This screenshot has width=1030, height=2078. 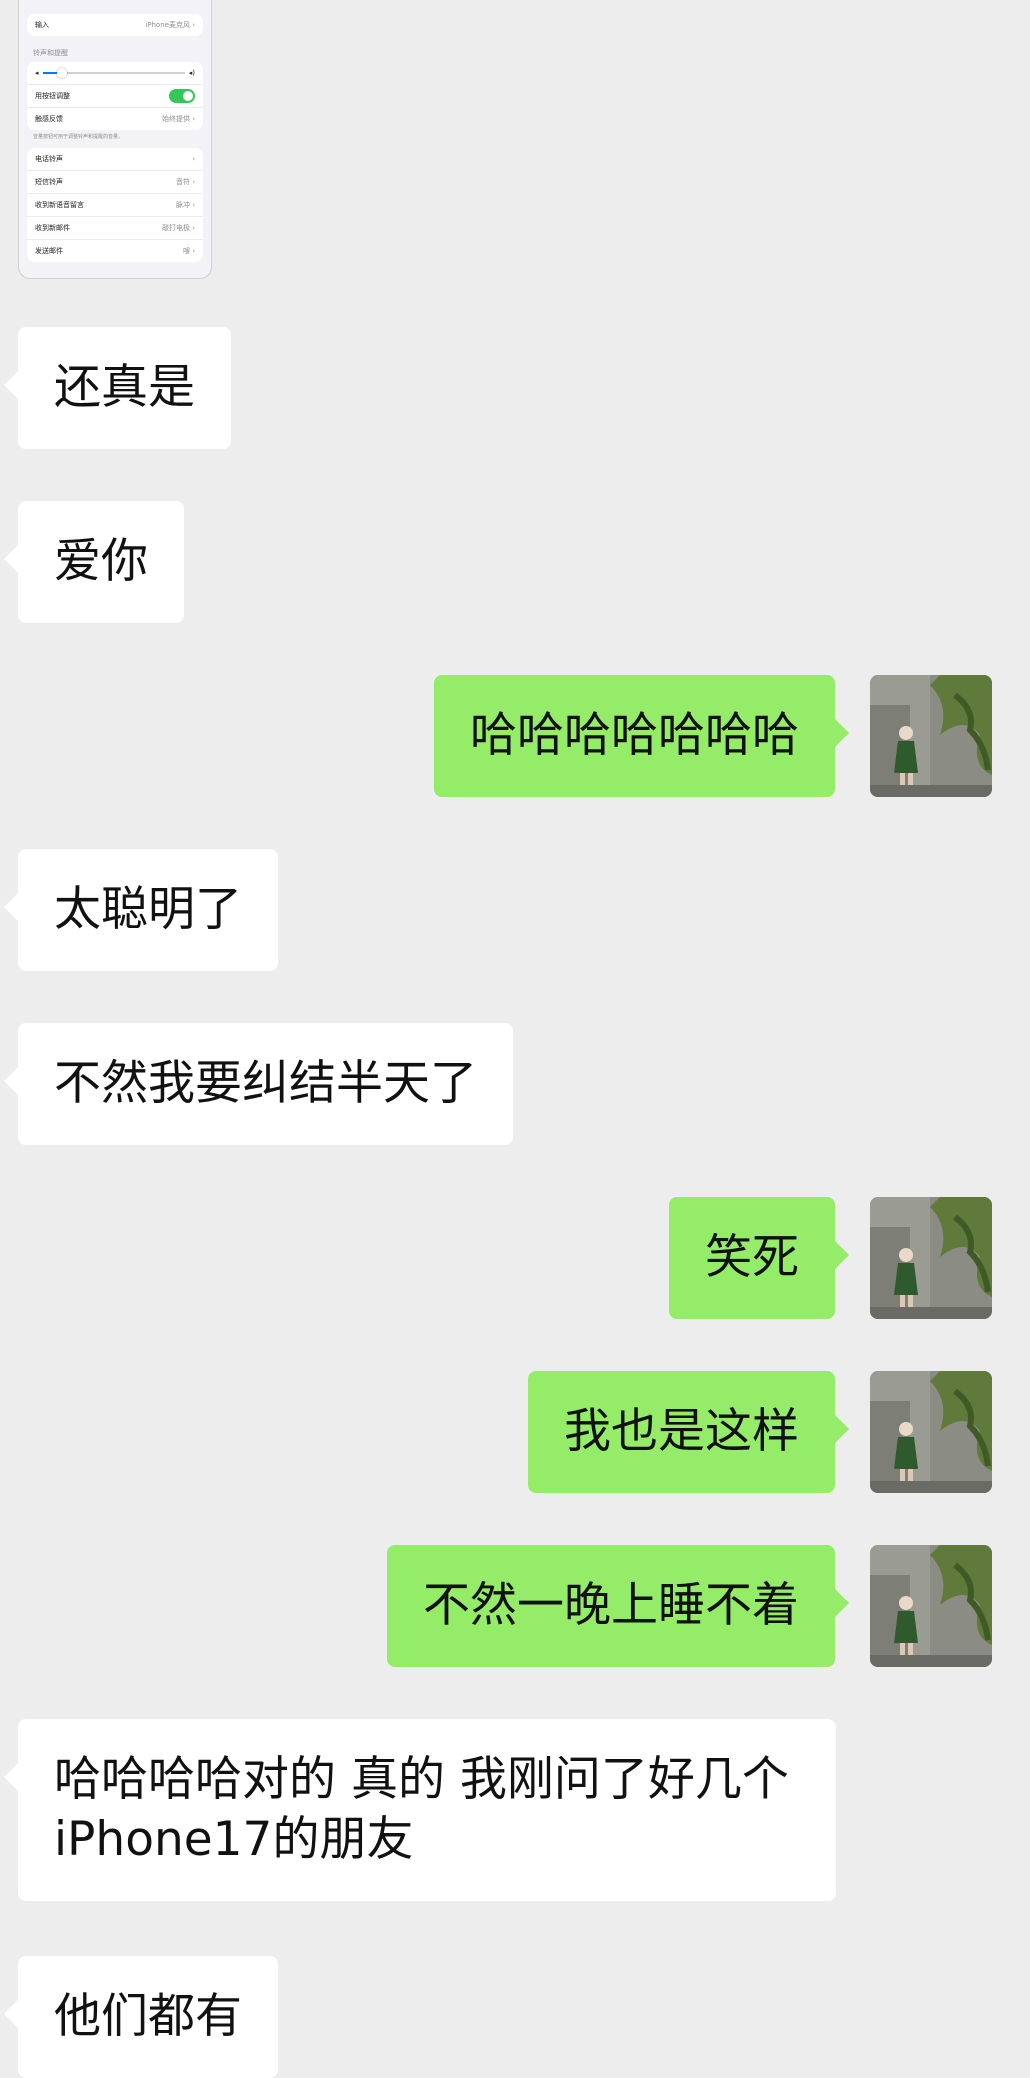 What do you see at coordinates (37, 73) in the screenshot?
I see `speaker-low-icon: ◂` at bounding box center [37, 73].